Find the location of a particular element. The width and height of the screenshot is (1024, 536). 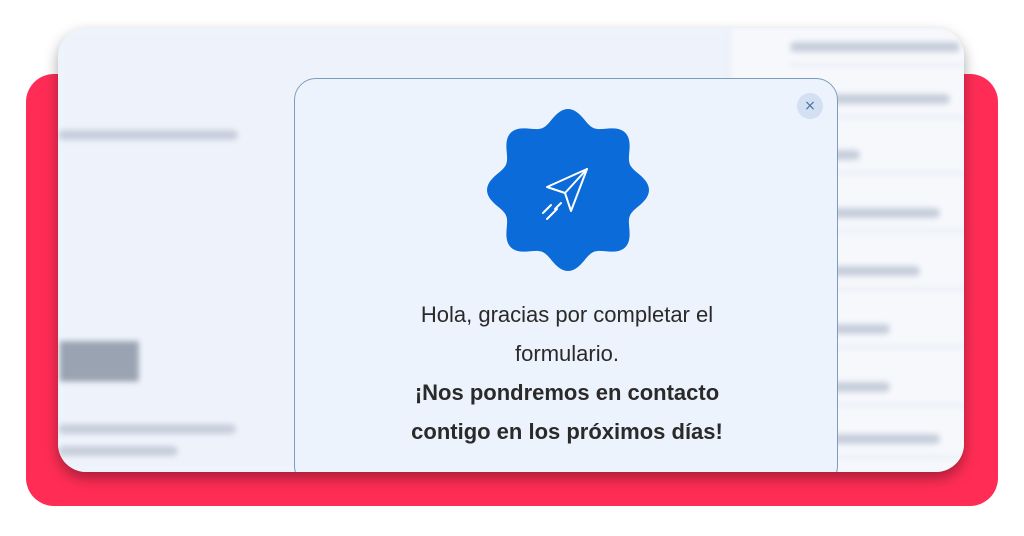

paper-plane-icon is located at coordinates (568, 190).